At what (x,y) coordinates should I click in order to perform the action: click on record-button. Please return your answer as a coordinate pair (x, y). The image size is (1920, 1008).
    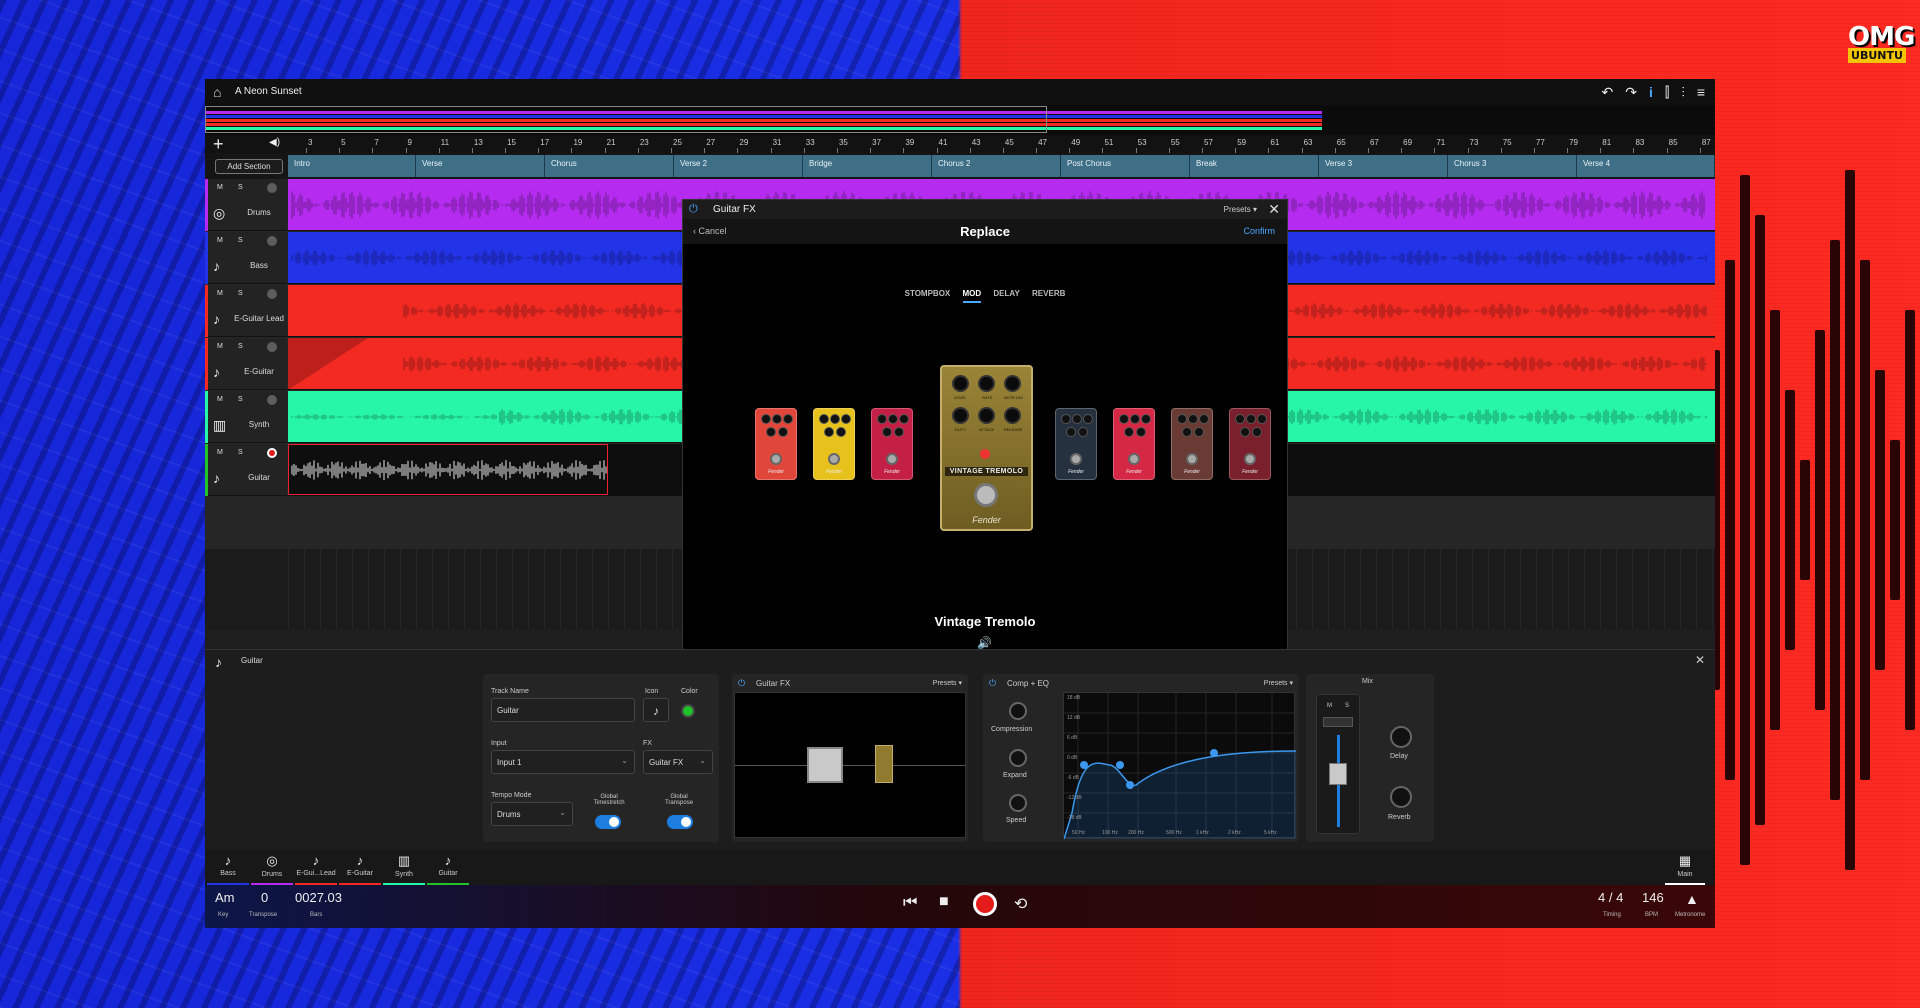
    Looking at the image, I should click on (985, 904).